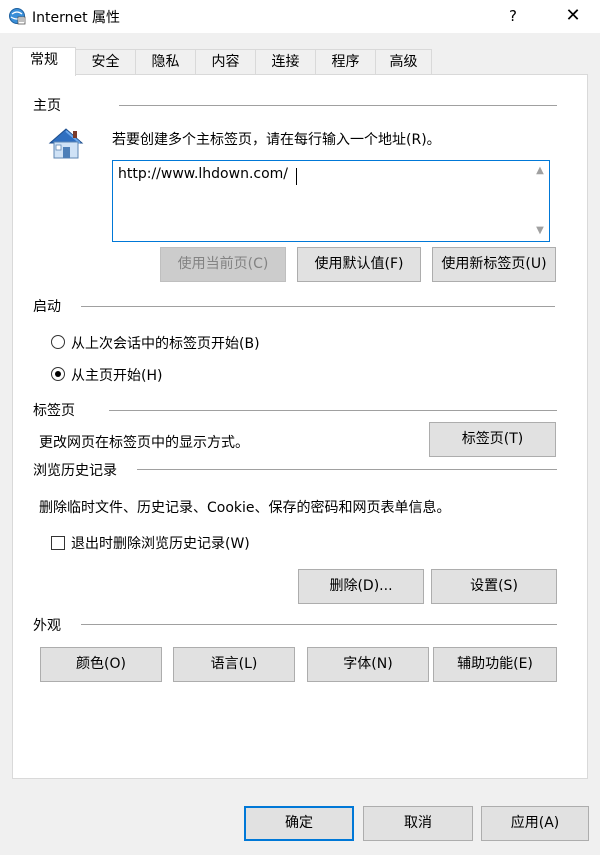 This screenshot has height=855, width=600. What do you see at coordinates (345, 62) in the screenshot?
I see `tab-programs: 程序` at bounding box center [345, 62].